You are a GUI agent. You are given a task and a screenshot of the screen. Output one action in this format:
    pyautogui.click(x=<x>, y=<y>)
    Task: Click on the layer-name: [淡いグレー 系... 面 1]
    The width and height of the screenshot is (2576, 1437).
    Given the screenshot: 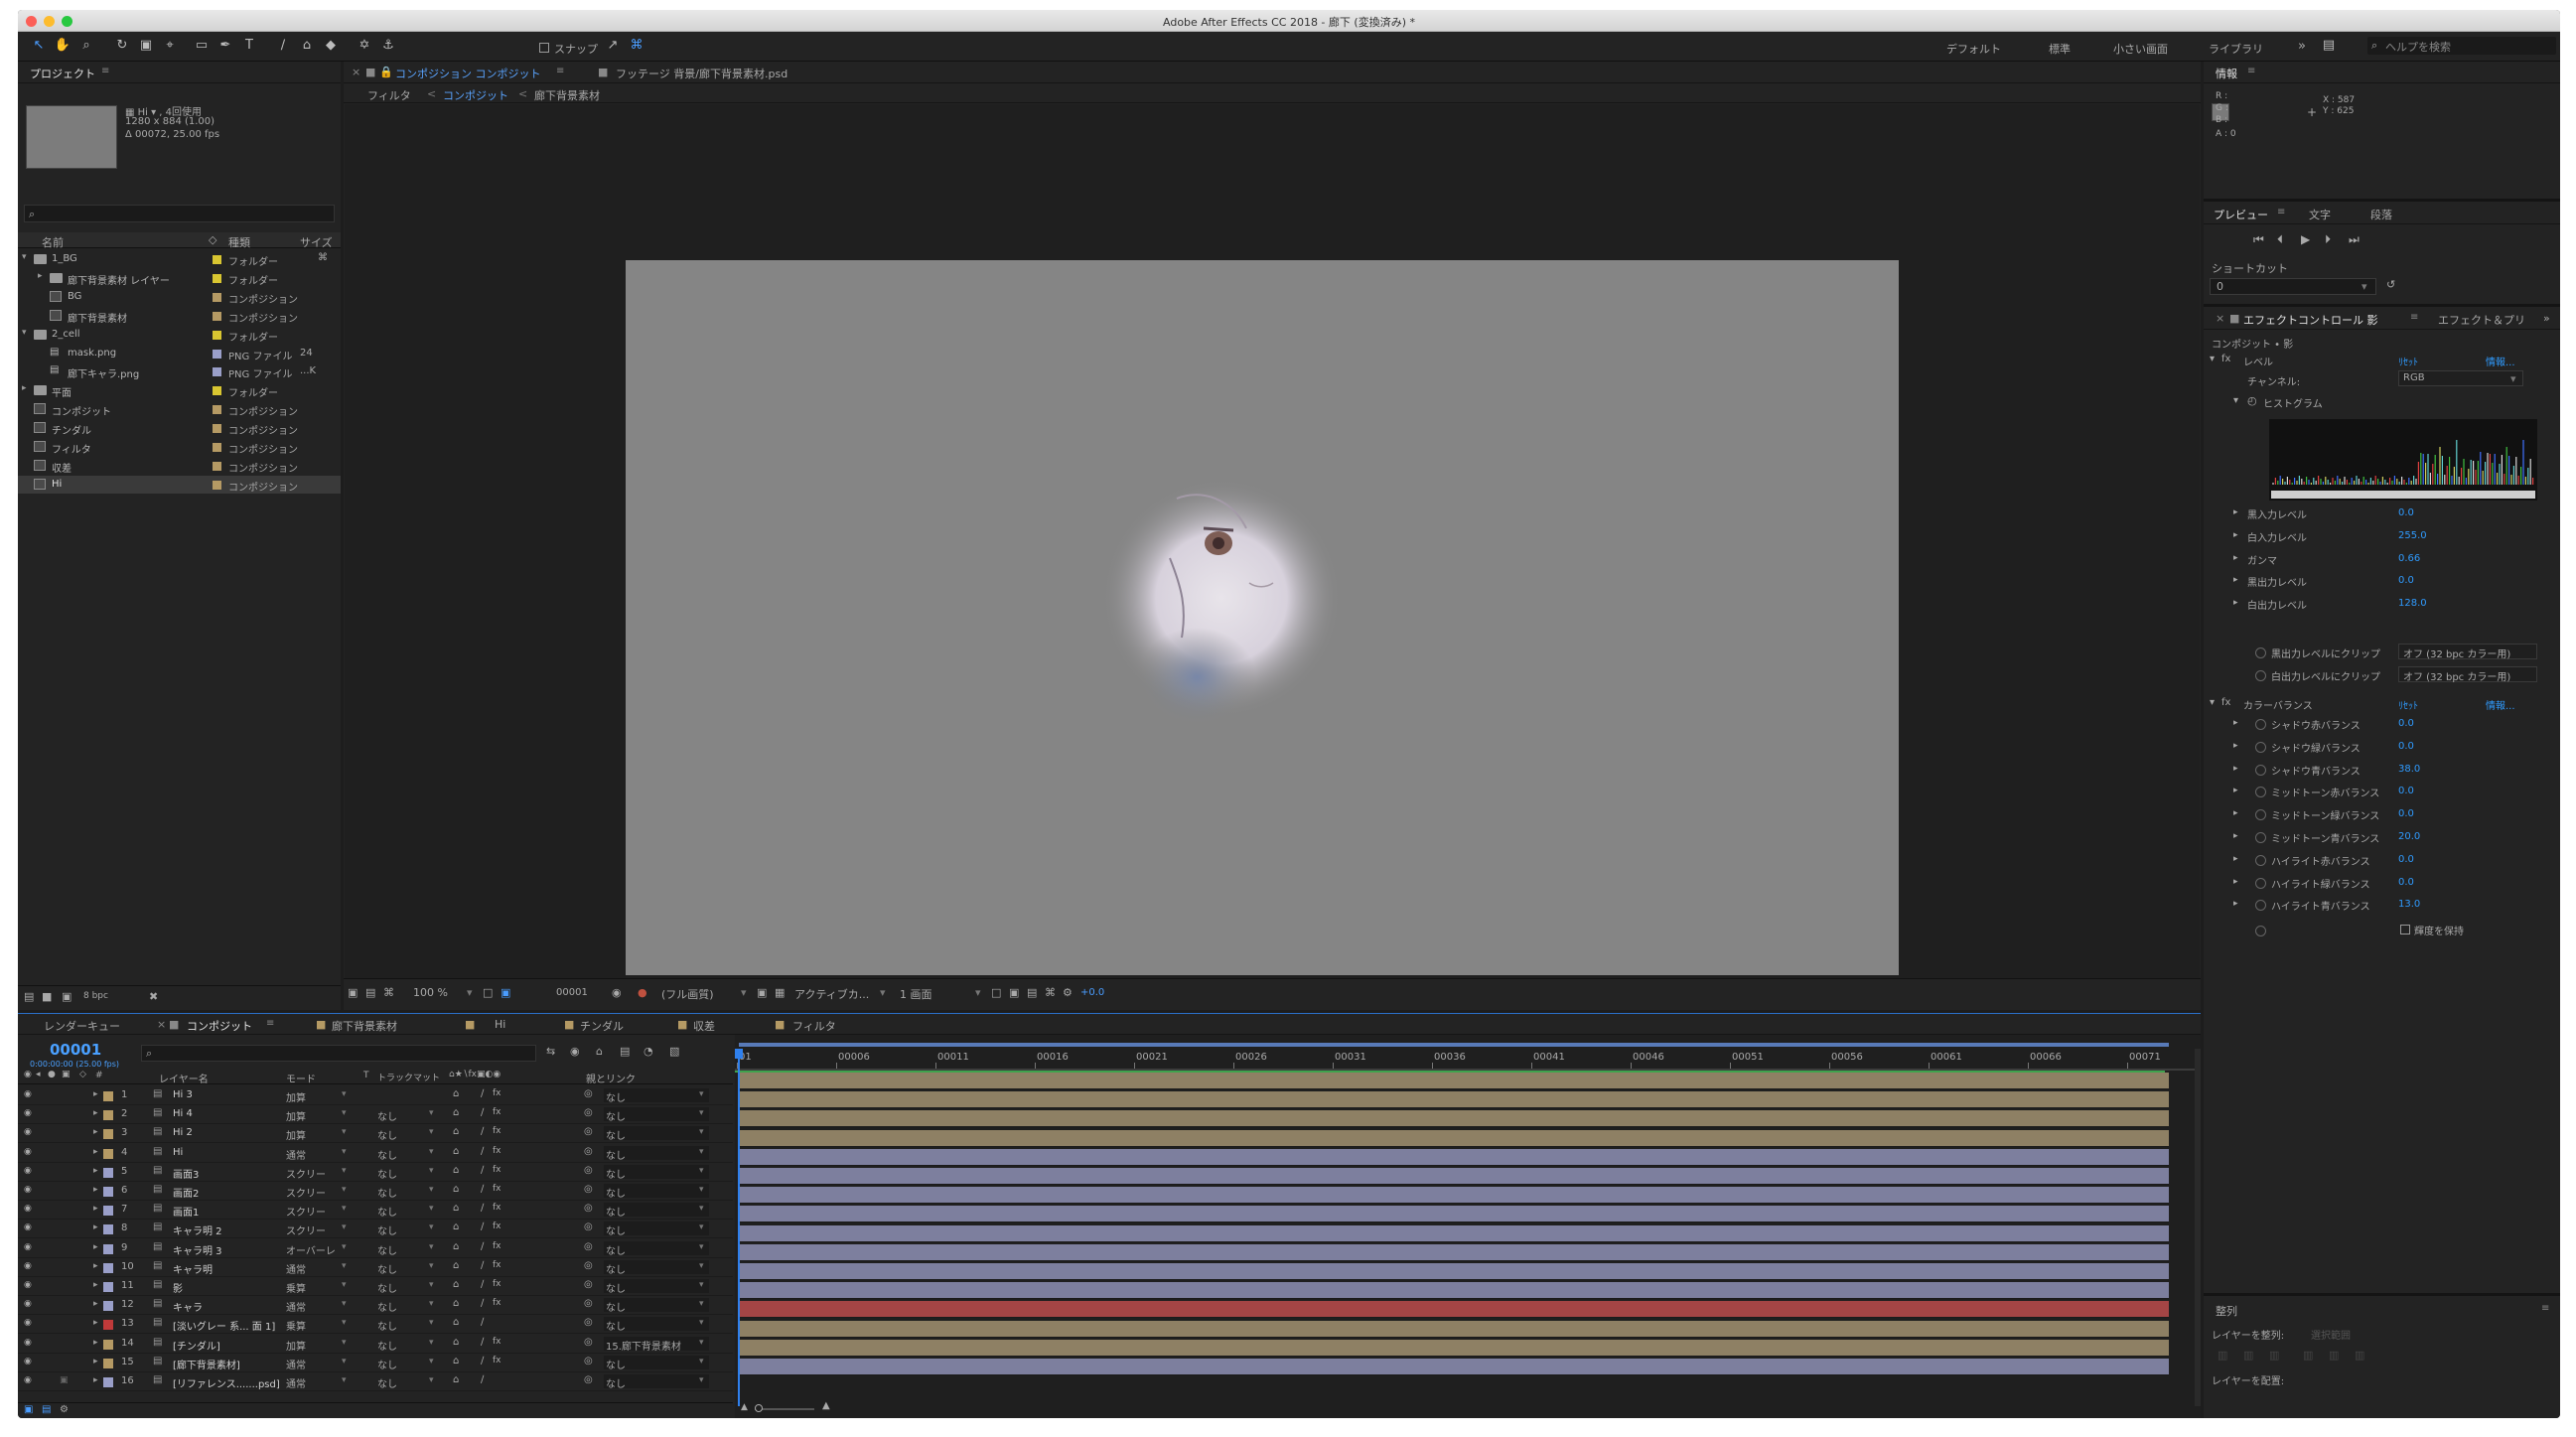 What is the action you would take?
    pyautogui.click(x=224, y=1325)
    